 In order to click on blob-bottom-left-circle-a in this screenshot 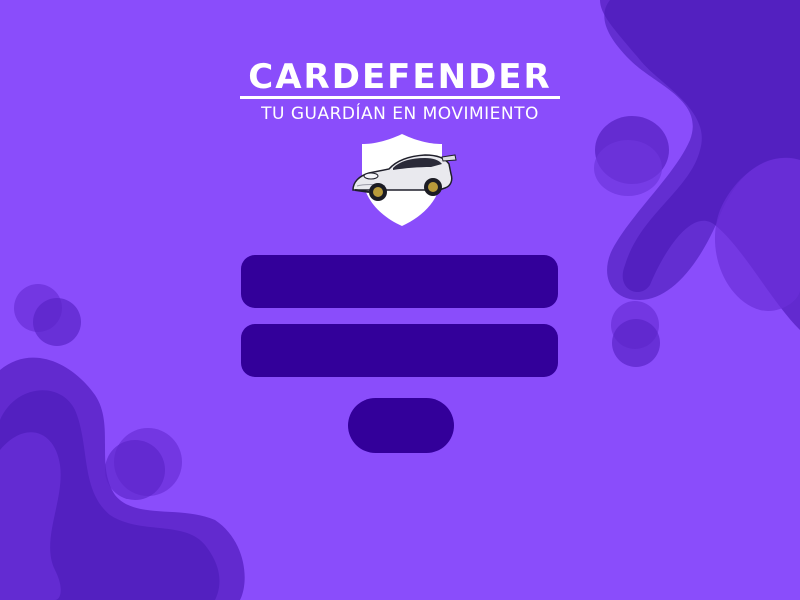, I will do `click(148, 462)`.